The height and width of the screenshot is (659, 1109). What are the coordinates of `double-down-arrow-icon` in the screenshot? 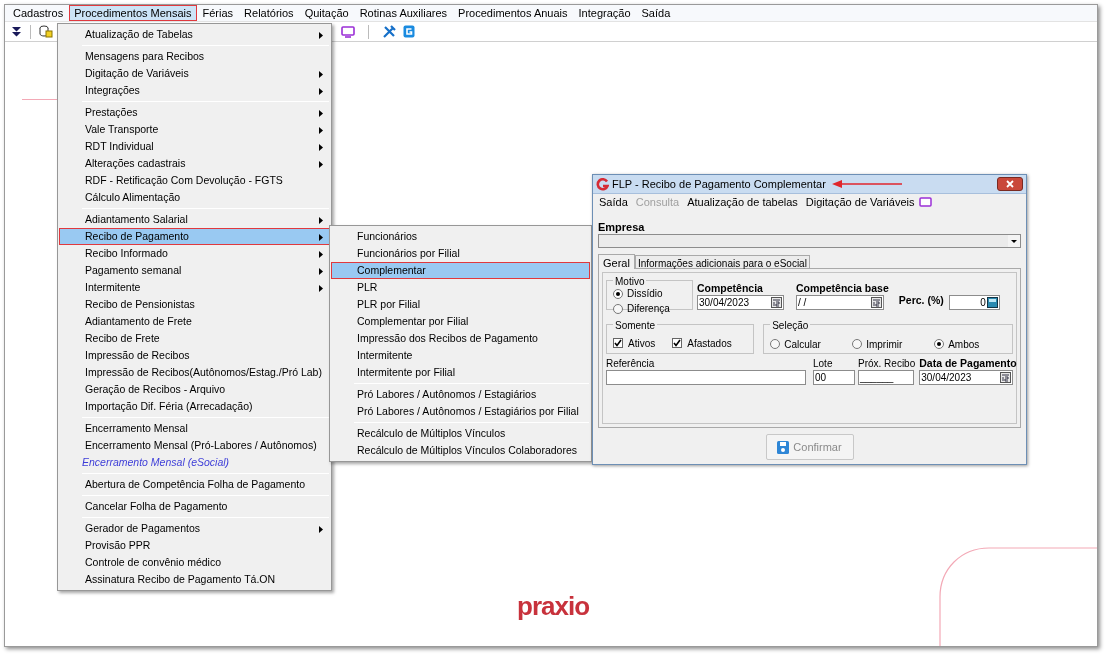 It's located at (16, 31).